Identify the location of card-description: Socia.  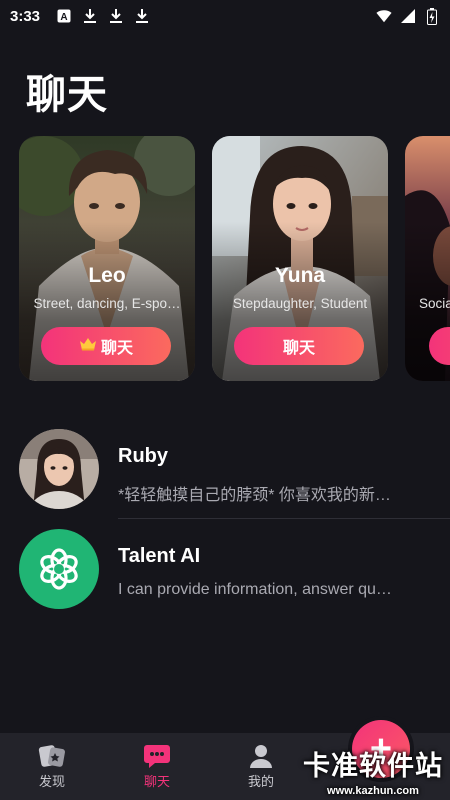
(434, 303).